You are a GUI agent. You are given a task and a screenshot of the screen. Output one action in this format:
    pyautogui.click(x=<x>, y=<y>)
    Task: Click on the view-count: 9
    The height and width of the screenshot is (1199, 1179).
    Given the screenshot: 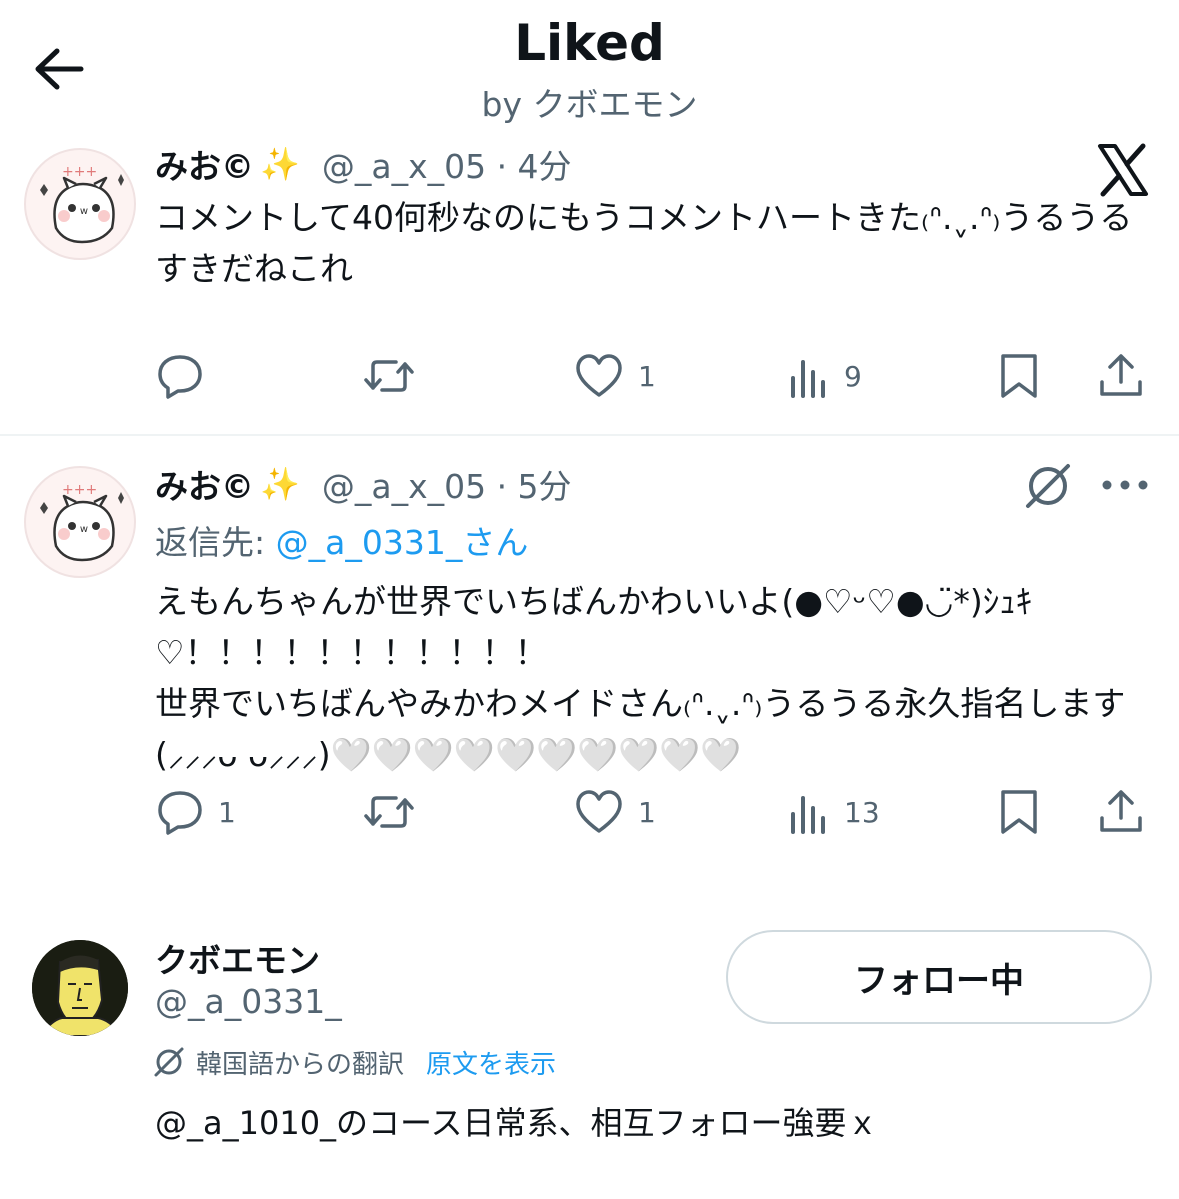 What is the action you would take?
    pyautogui.click(x=853, y=376)
    